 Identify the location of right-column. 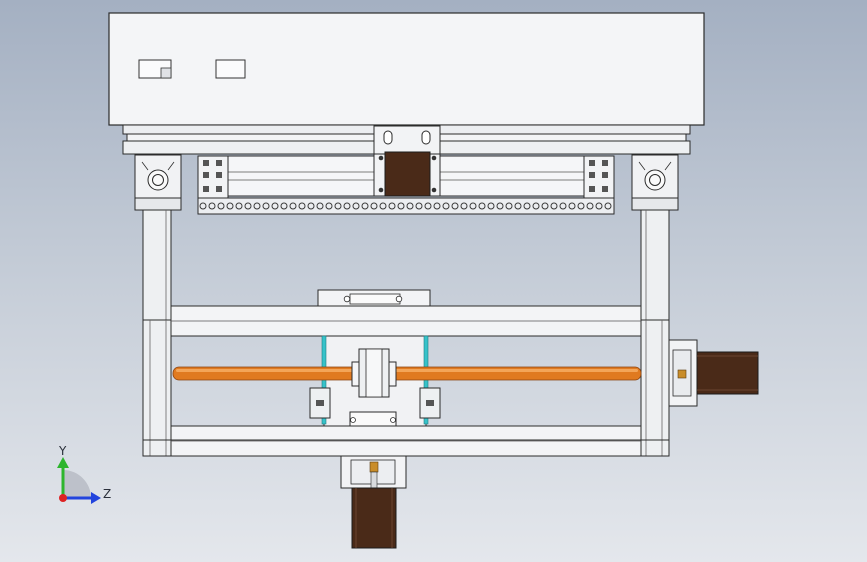
(655, 333).